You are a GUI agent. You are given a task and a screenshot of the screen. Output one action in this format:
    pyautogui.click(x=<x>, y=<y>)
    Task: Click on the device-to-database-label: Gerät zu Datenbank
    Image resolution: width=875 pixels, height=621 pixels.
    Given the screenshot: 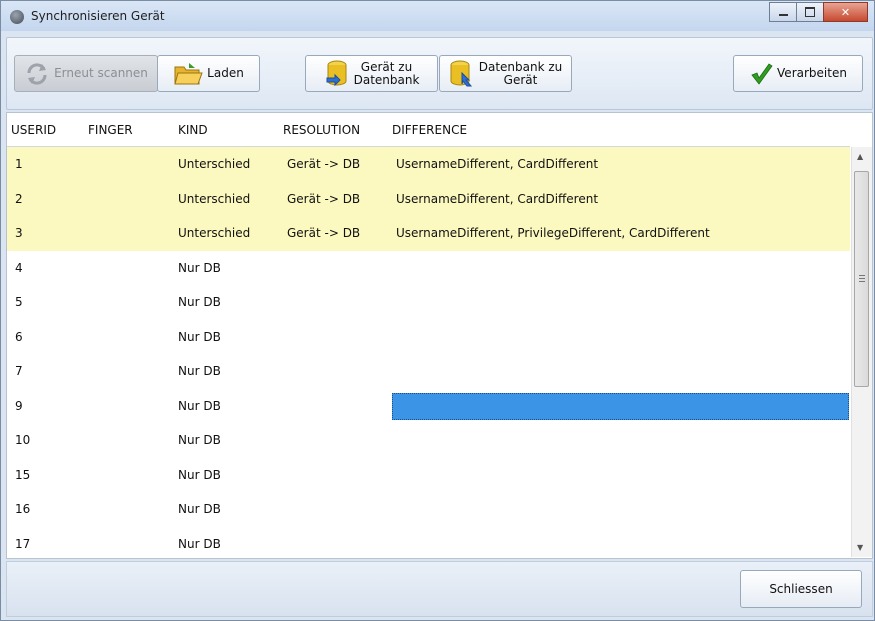 What is the action you would take?
    pyautogui.click(x=386, y=73)
    